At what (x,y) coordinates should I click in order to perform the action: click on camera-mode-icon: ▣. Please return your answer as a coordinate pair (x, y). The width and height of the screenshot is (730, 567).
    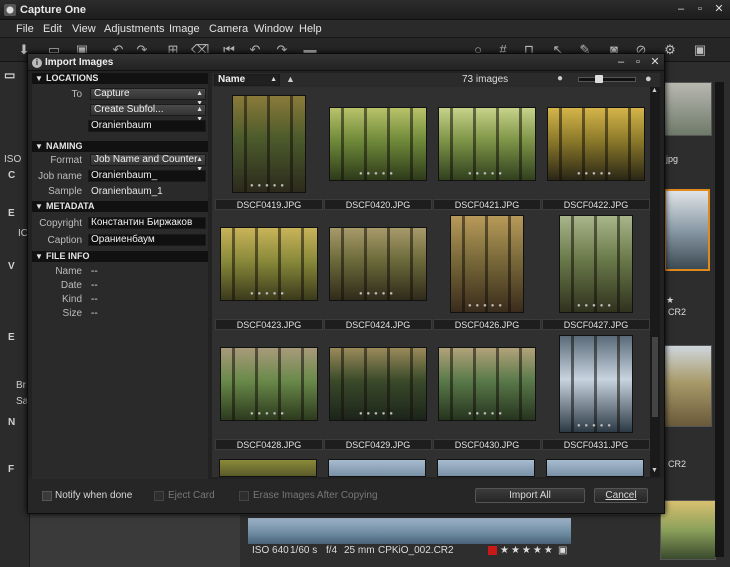
    Looking at the image, I should click on (700, 50).